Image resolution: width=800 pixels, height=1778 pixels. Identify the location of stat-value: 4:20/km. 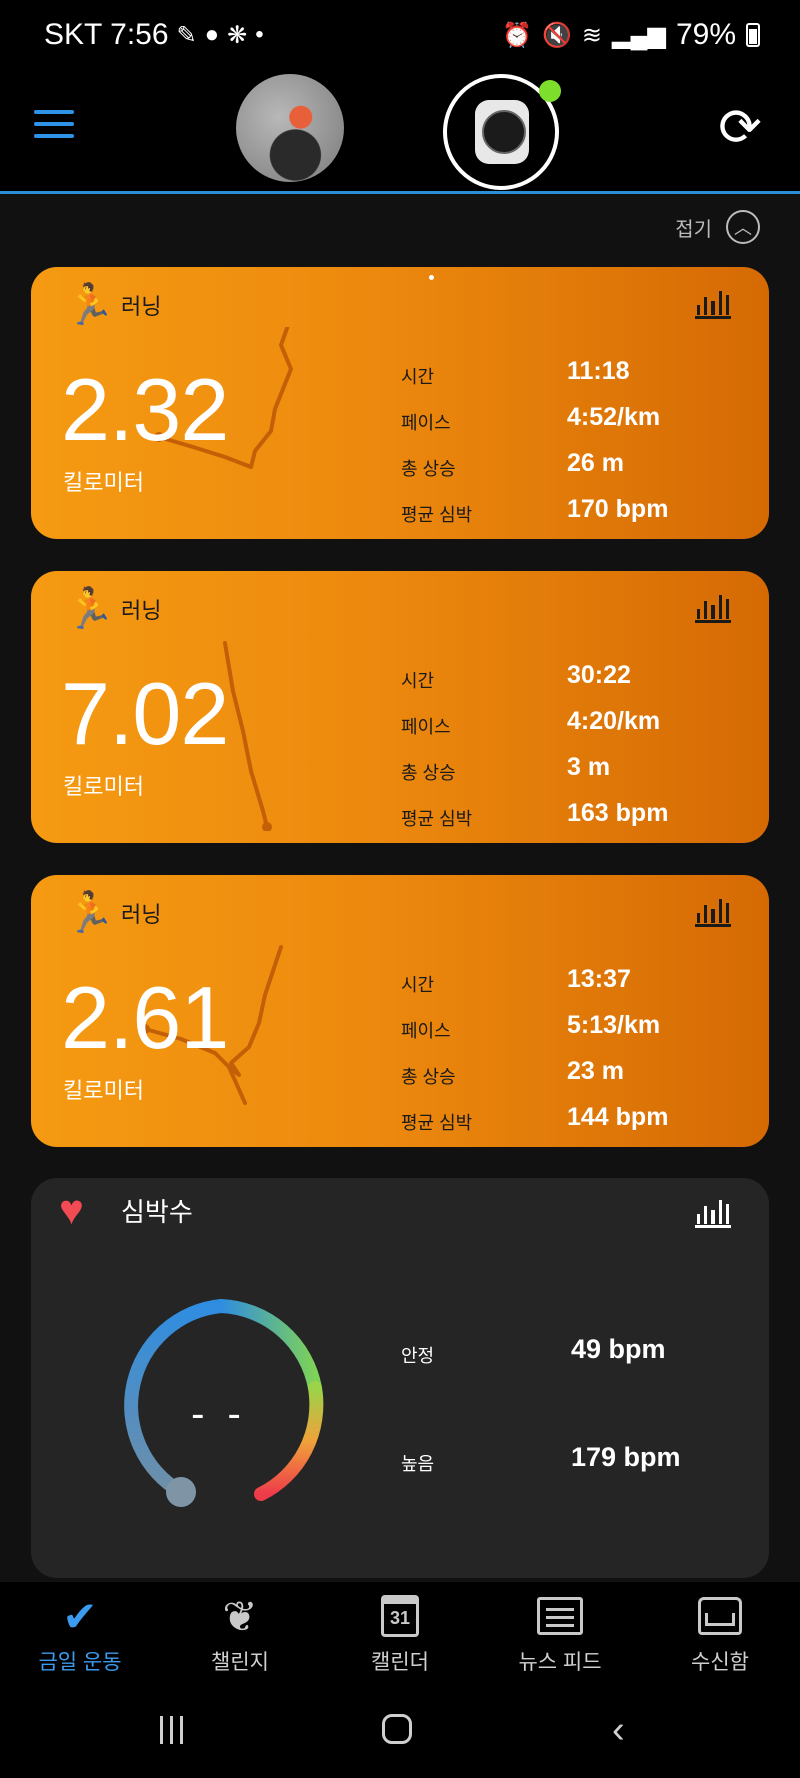
(614, 721).